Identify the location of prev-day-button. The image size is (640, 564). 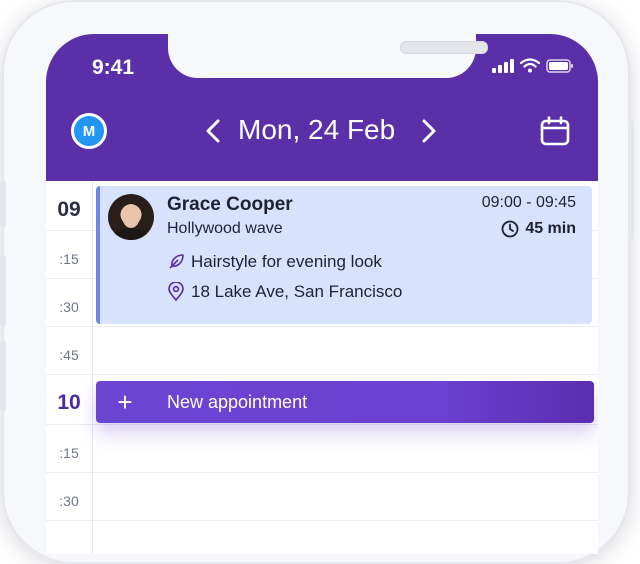
(213, 131).